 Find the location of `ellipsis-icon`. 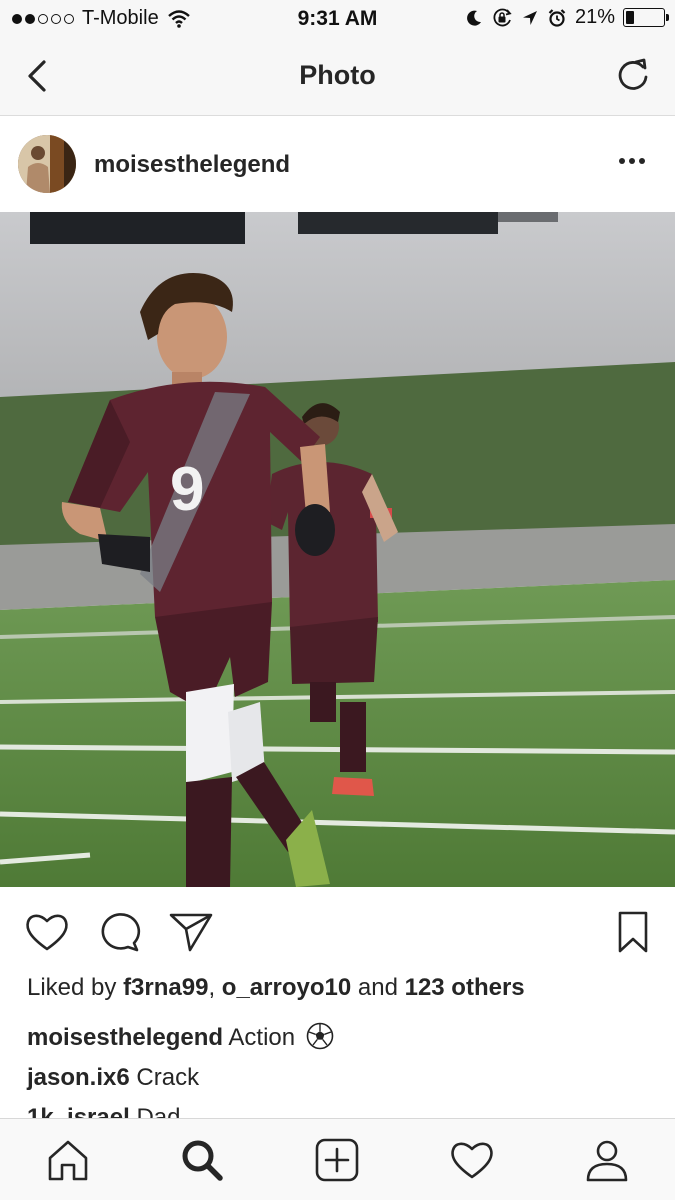

ellipsis-icon is located at coordinates (634, 161).